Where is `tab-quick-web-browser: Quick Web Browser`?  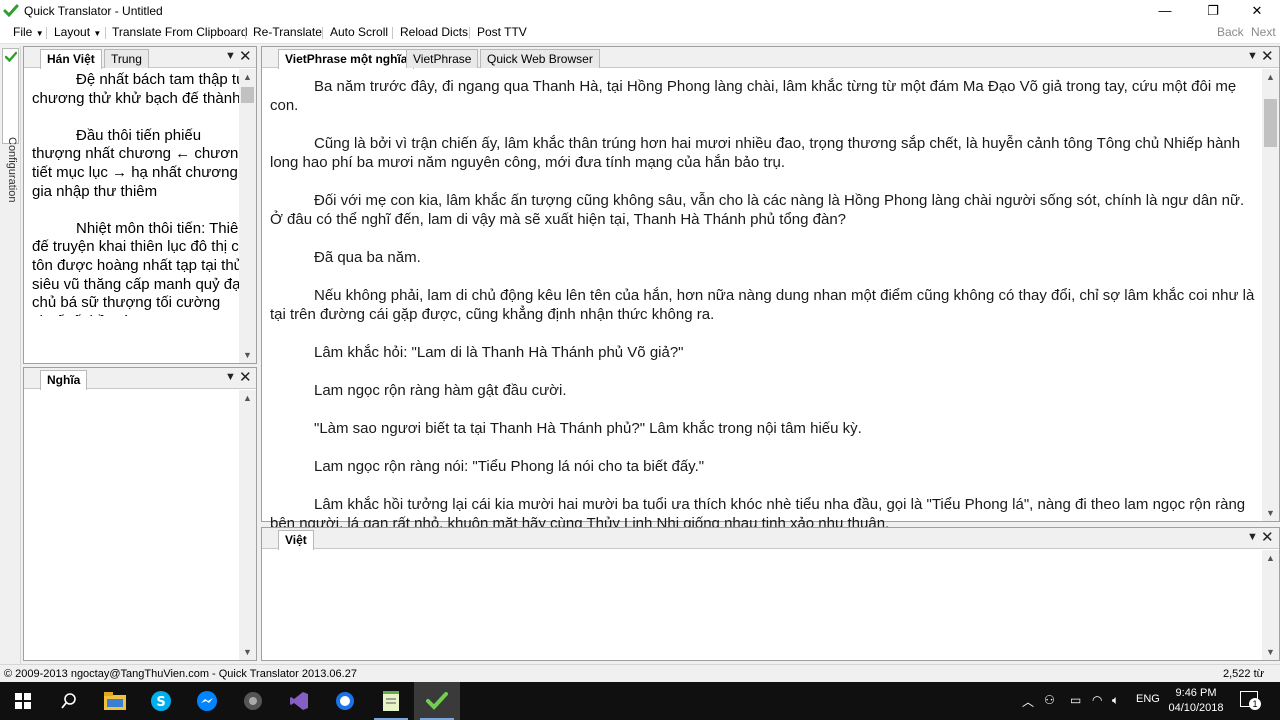
tab-quick-web-browser: Quick Web Browser is located at coordinates (540, 58).